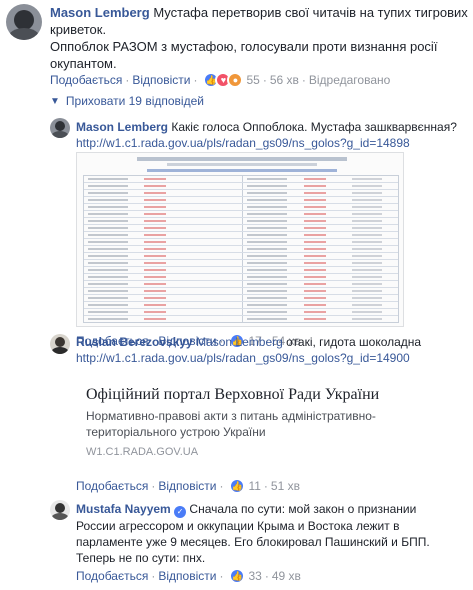 Image resolution: width=473 pixels, height=590 pixels. I want to click on reply-actions: Подобається · Відповісти · 👍 11 · 51 хв, so click(188, 486).